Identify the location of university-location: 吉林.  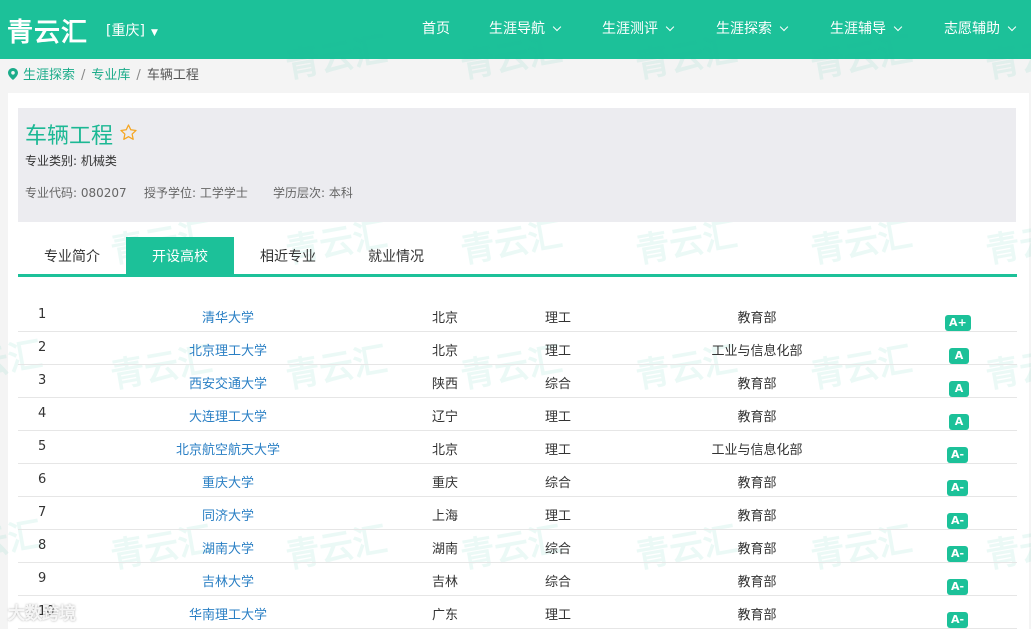
(445, 582).